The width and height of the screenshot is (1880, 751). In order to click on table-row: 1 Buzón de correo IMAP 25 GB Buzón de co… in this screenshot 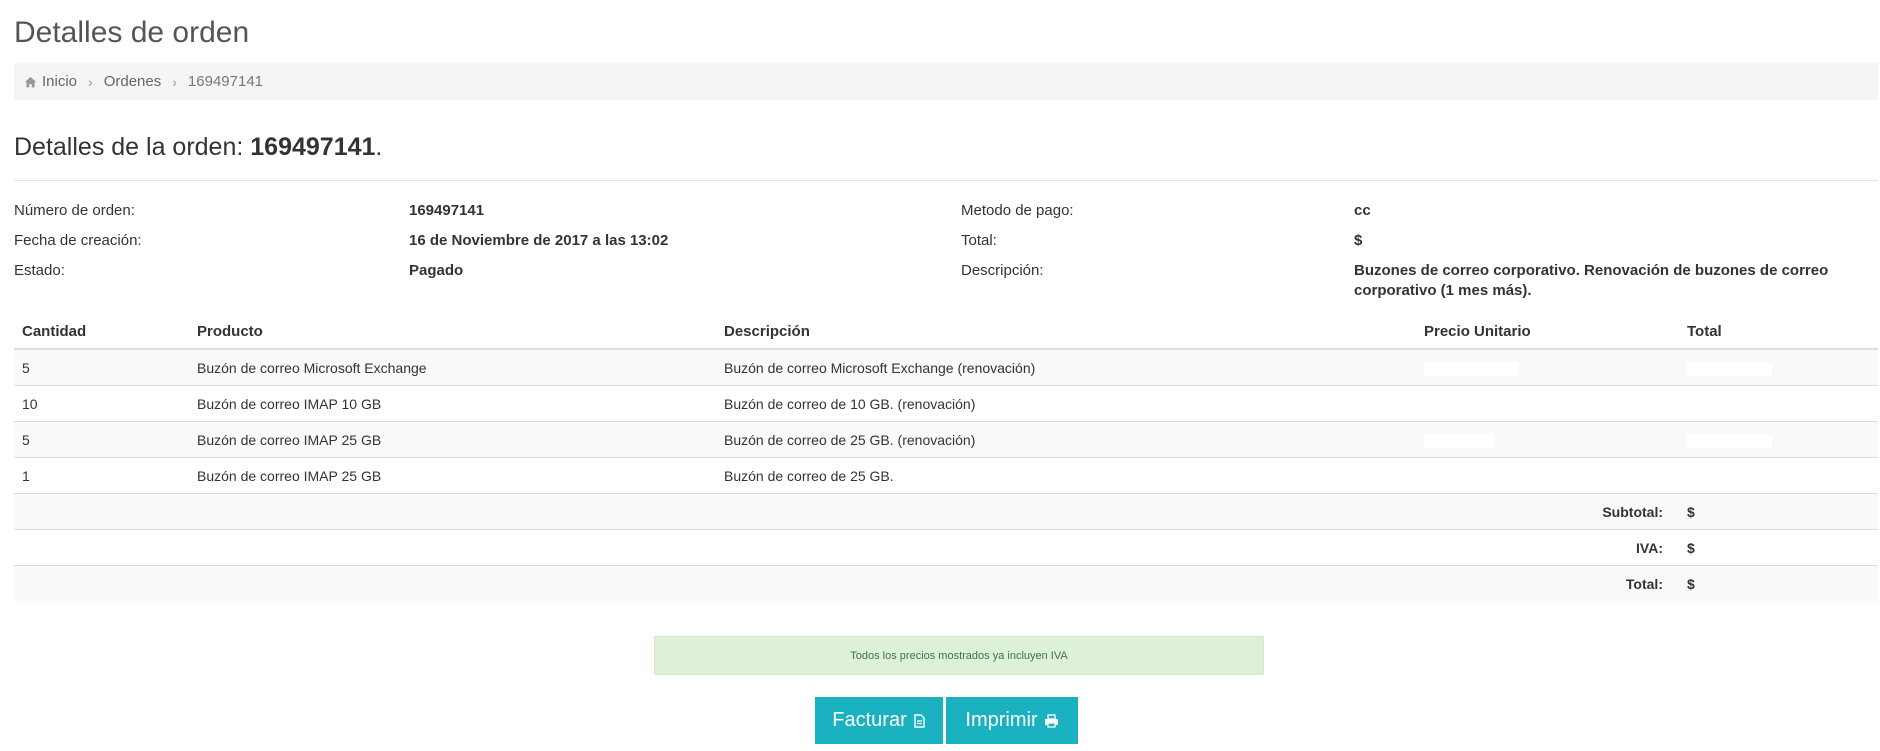, I will do `click(946, 475)`.